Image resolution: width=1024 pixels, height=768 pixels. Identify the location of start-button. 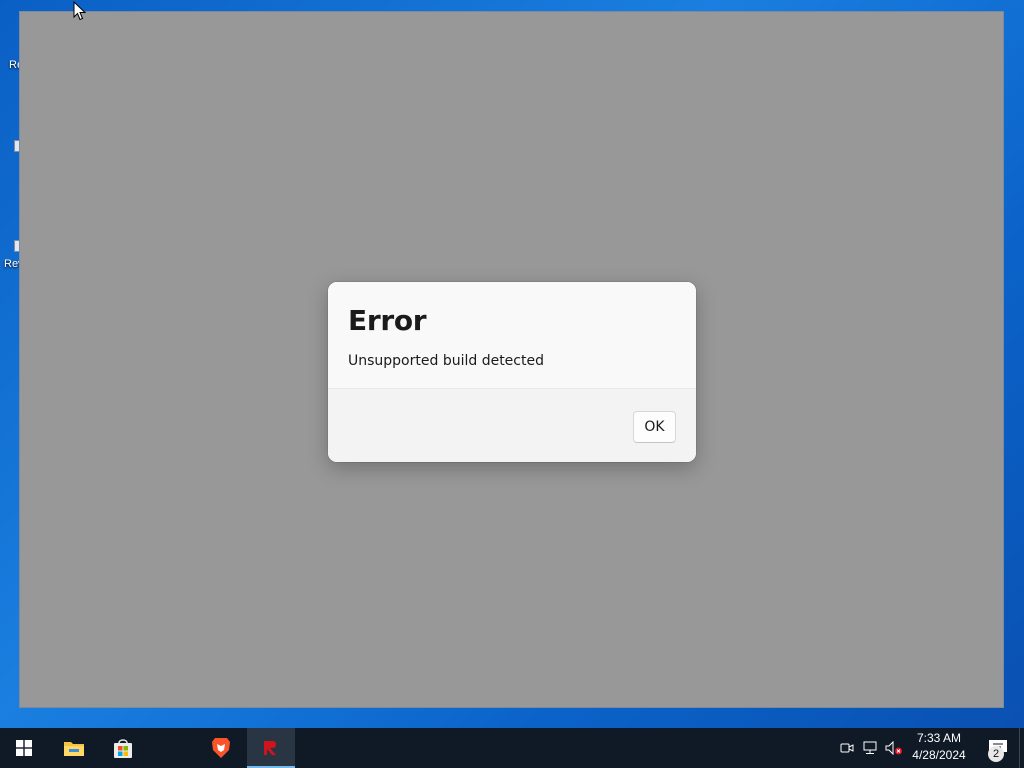
(24, 748).